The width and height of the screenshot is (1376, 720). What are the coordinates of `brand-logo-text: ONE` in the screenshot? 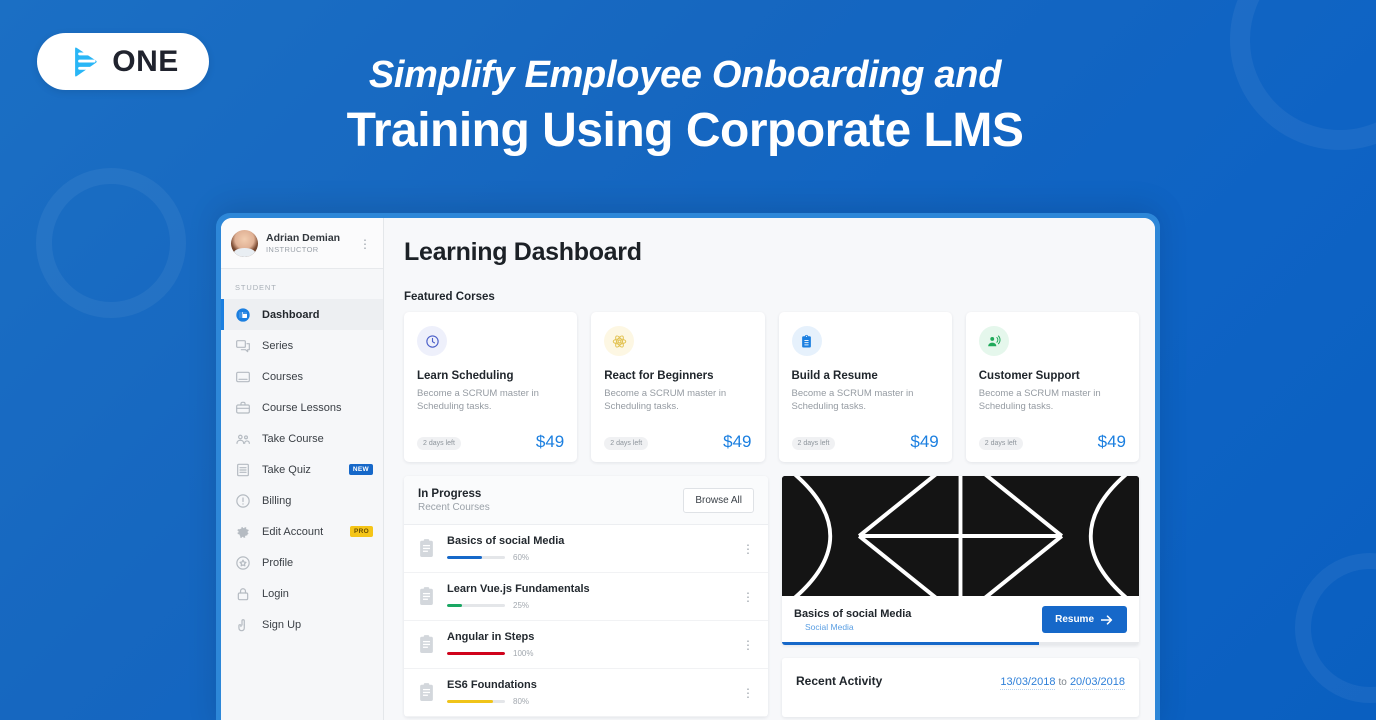 It's located at (145, 61).